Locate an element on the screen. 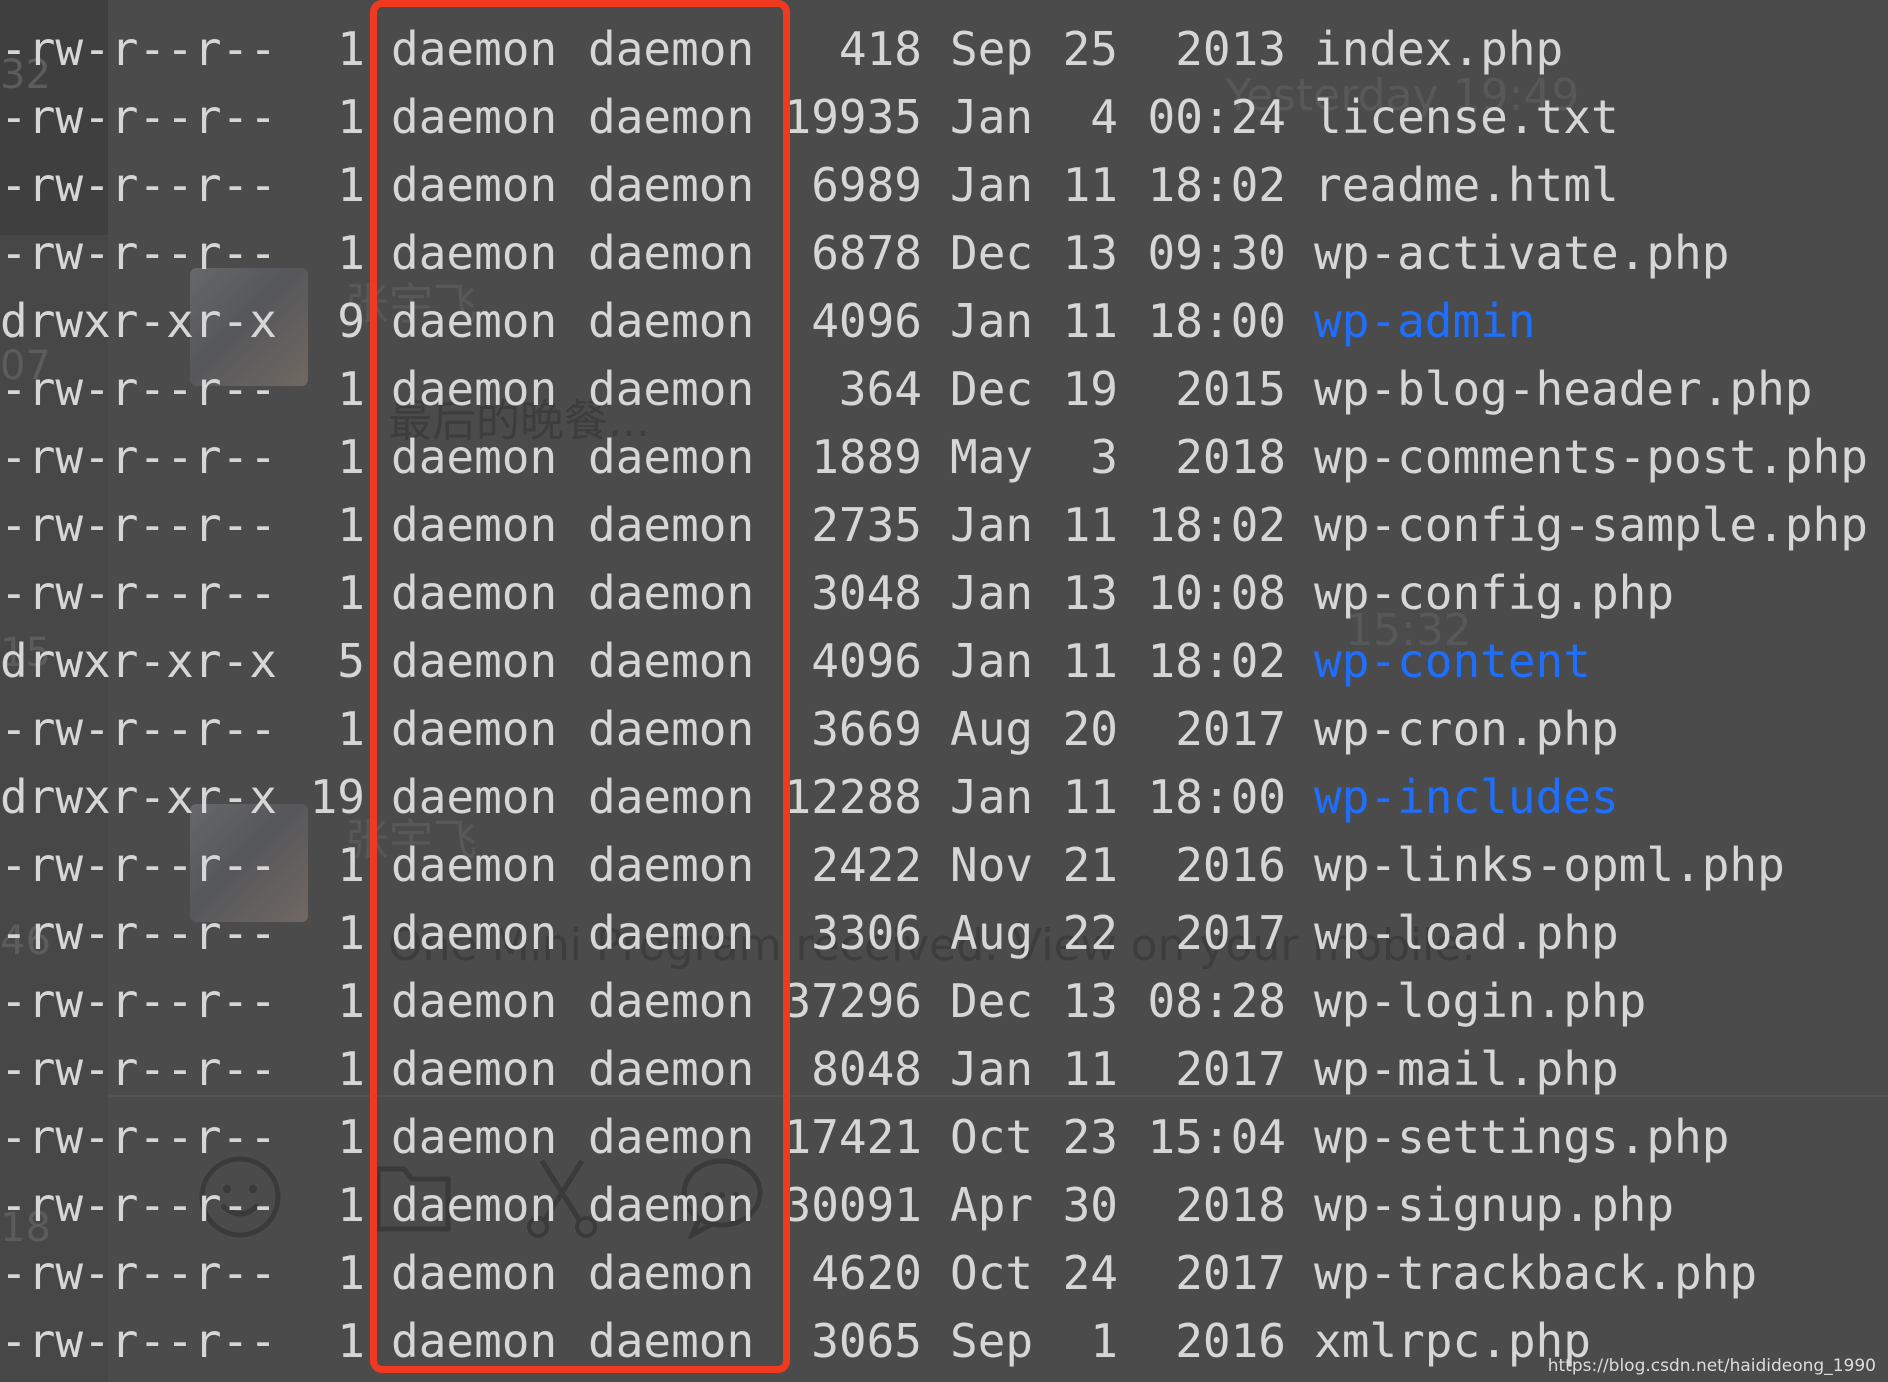 This screenshot has height=1382, width=1888. day: 24 is located at coordinates (1090, 1273).